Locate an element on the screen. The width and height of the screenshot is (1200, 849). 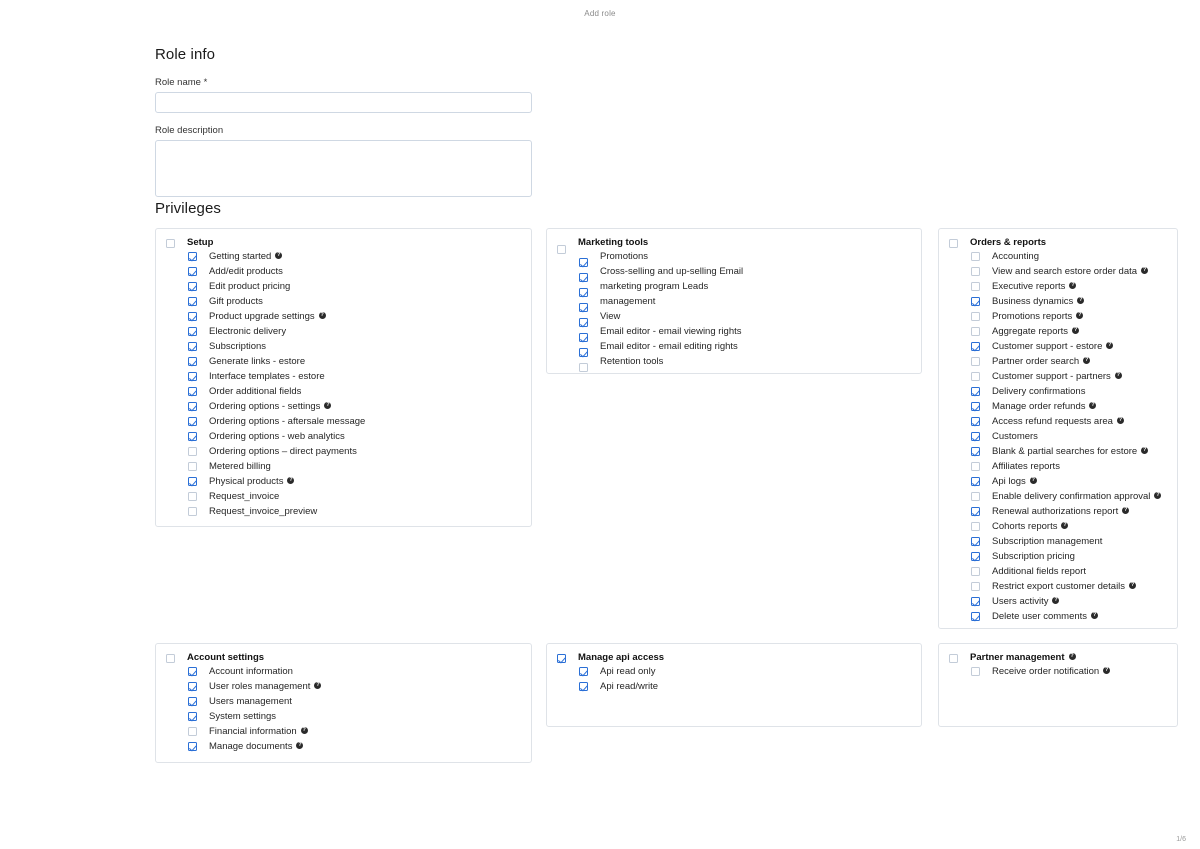
role-name-input is located at coordinates (343, 102).